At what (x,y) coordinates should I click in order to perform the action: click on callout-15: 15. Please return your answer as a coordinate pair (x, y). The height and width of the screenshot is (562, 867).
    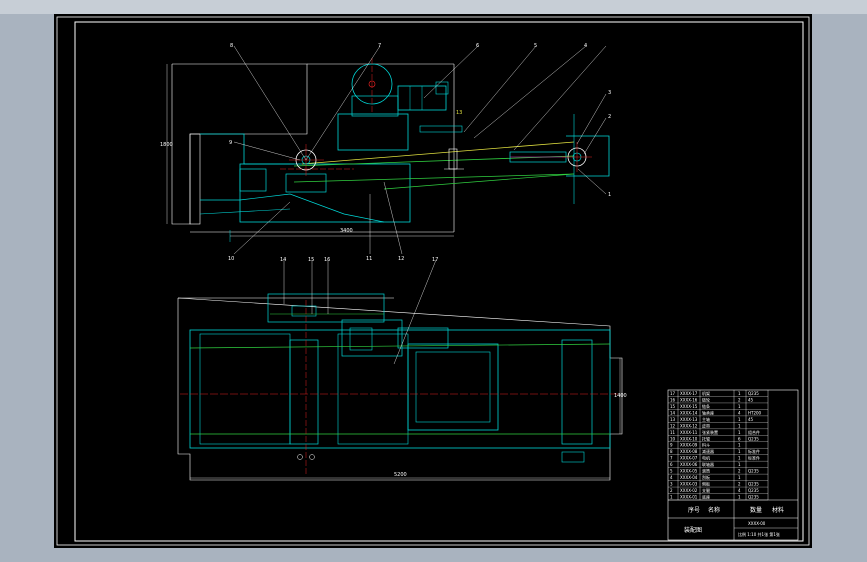
    Looking at the image, I should click on (311, 260).